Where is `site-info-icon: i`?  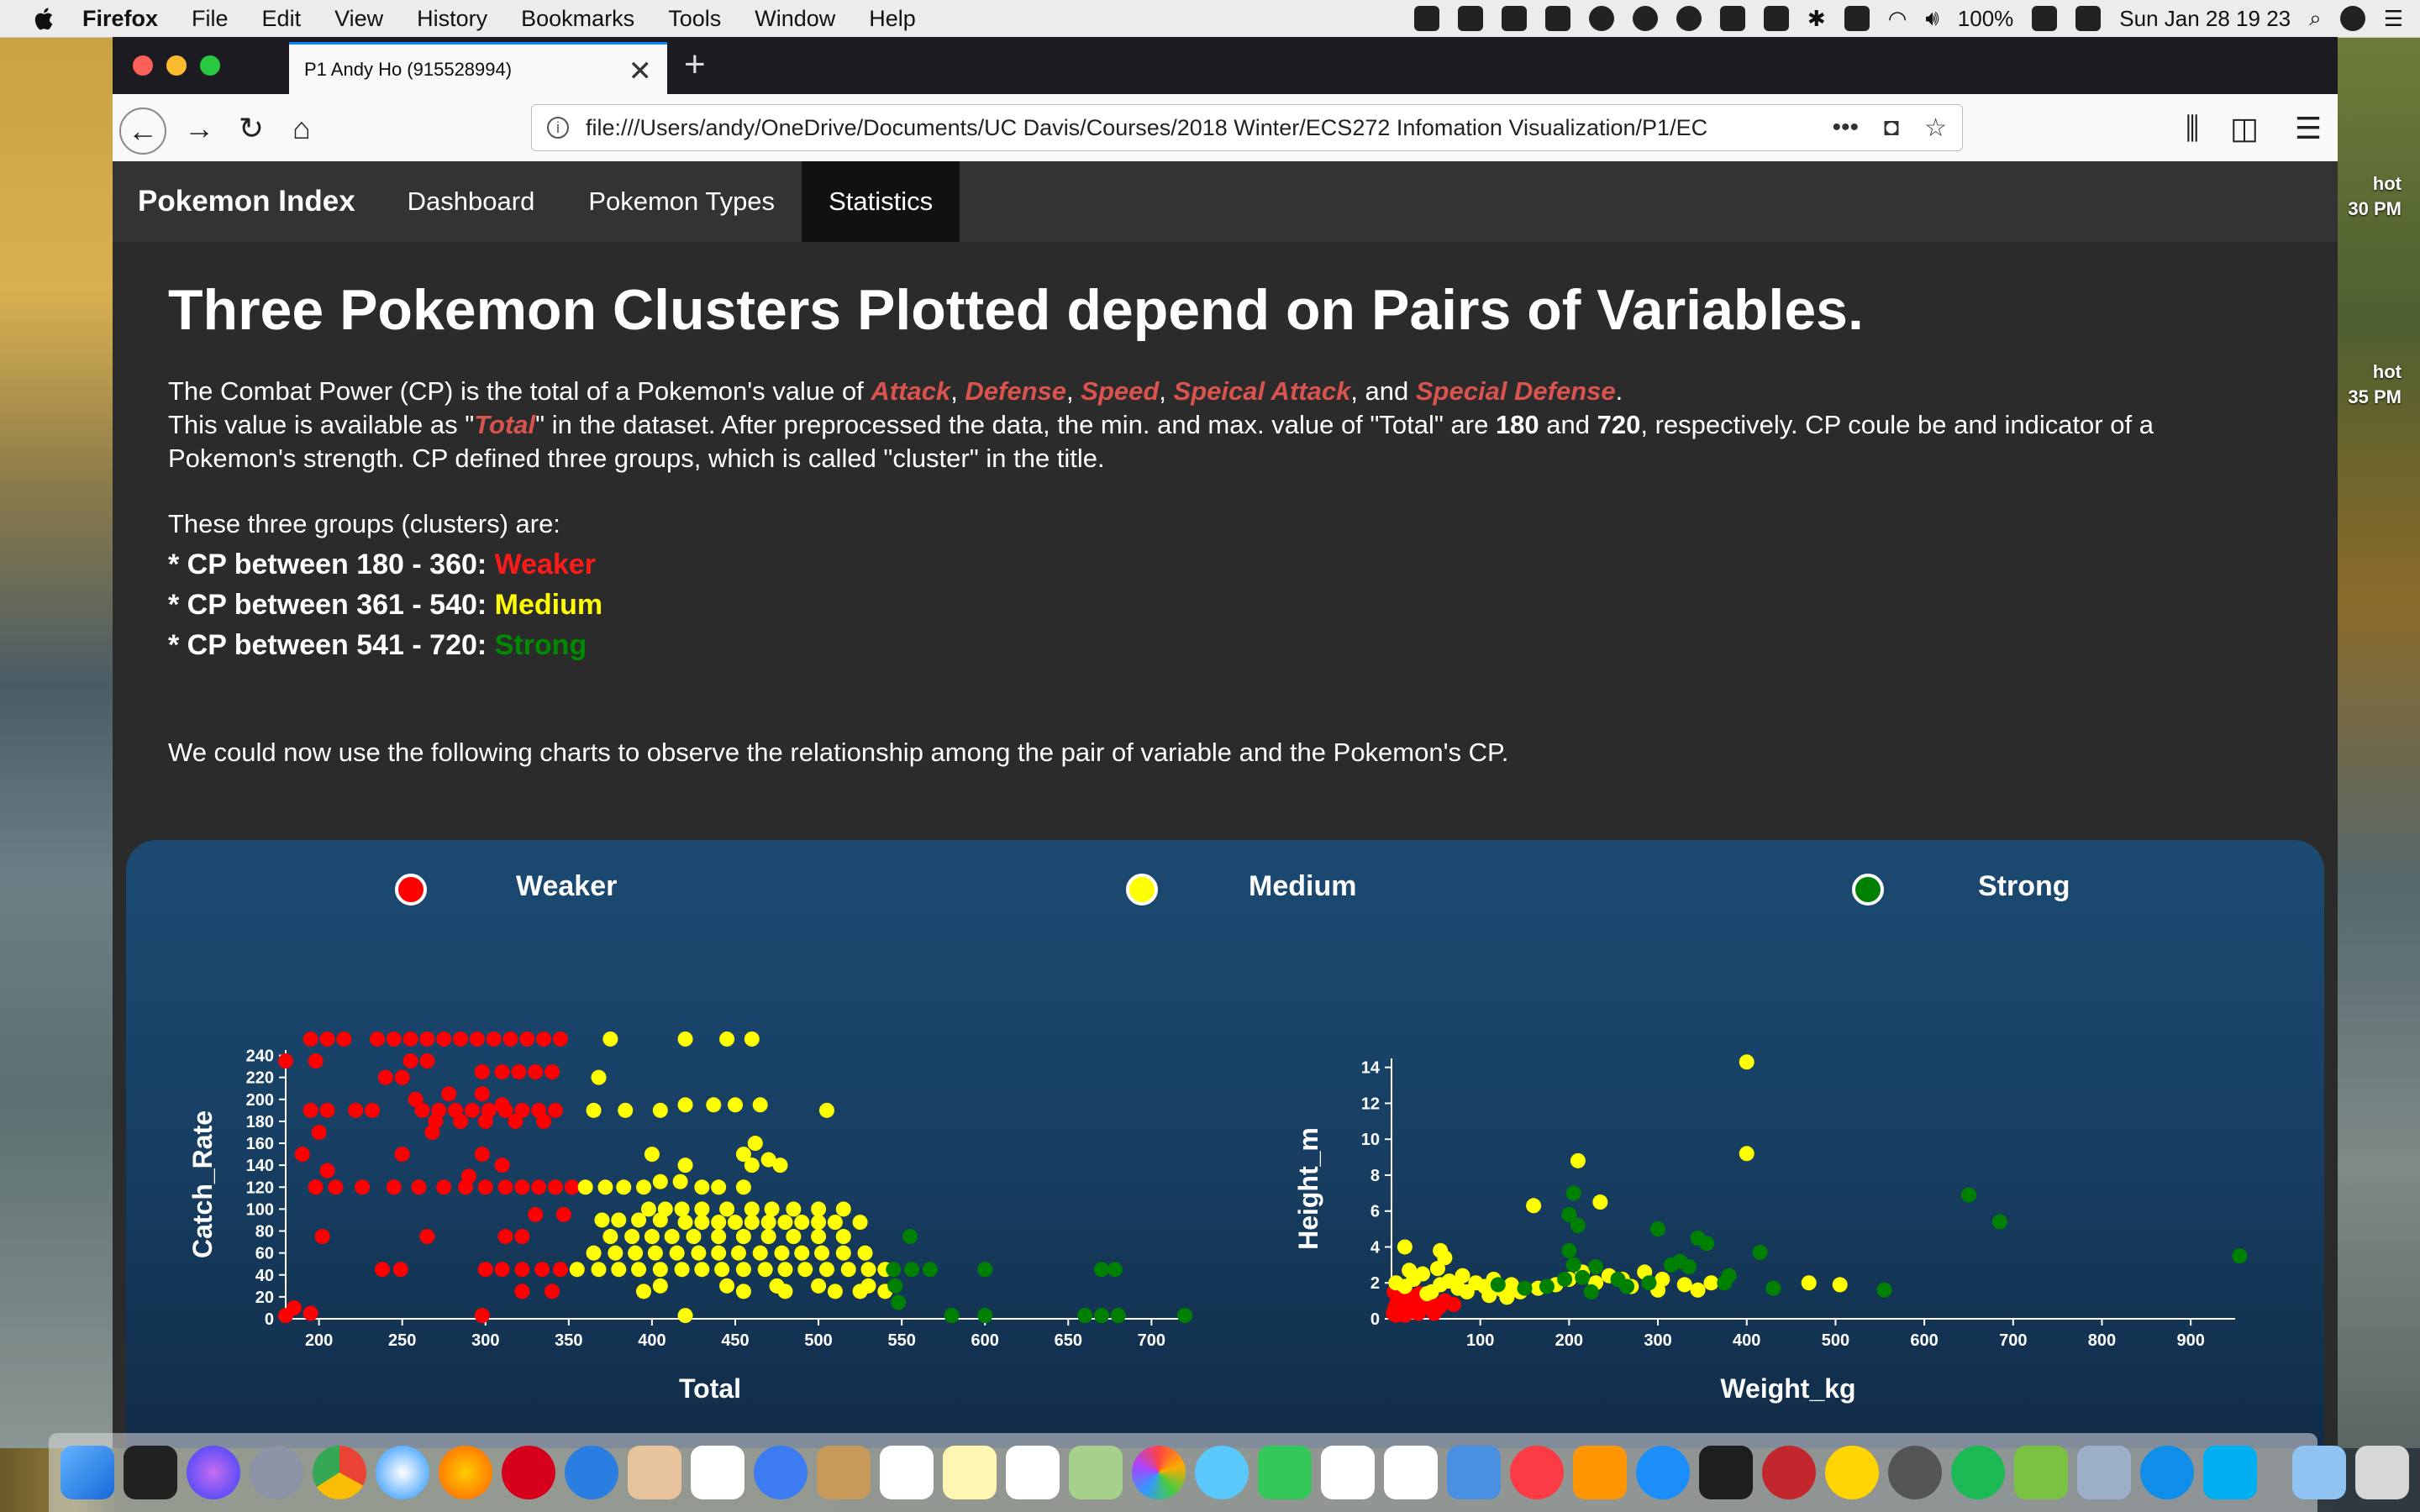 site-info-icon: i is located at coordinates (558, 128).